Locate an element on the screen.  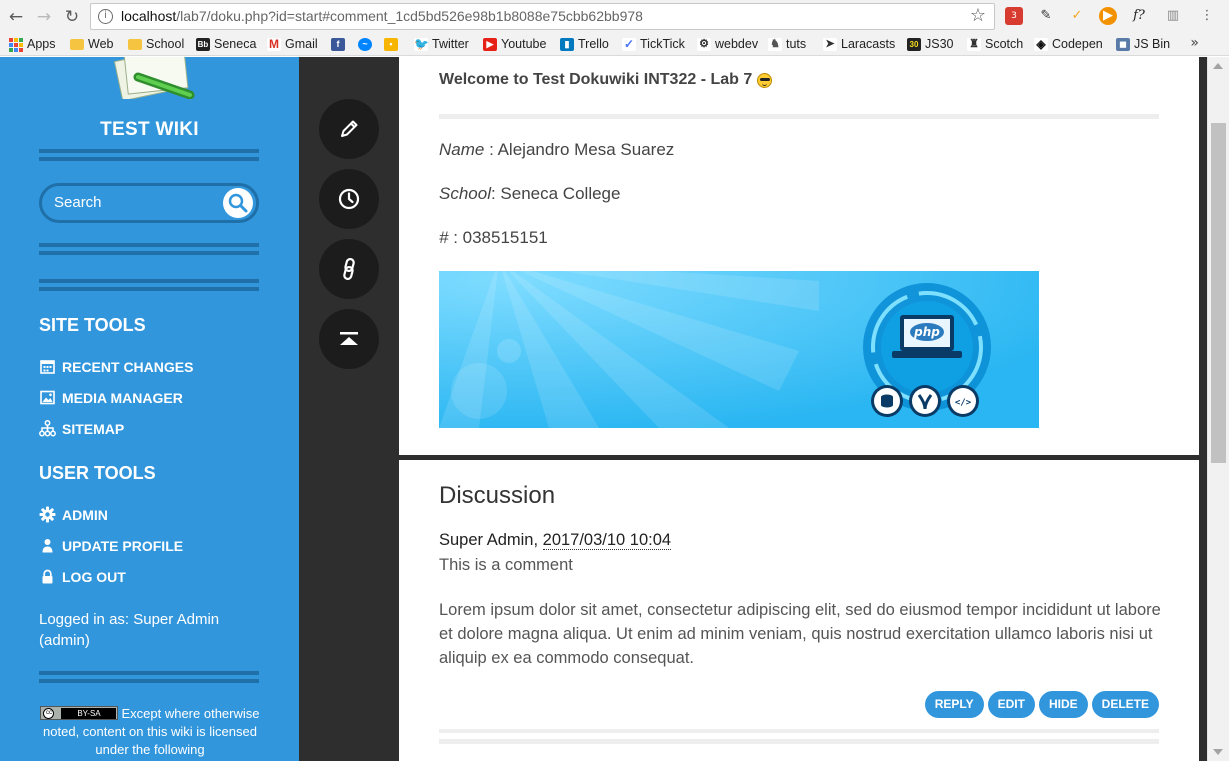
bookmark-item: 30 JS30 is located at coordinates (930, 44).